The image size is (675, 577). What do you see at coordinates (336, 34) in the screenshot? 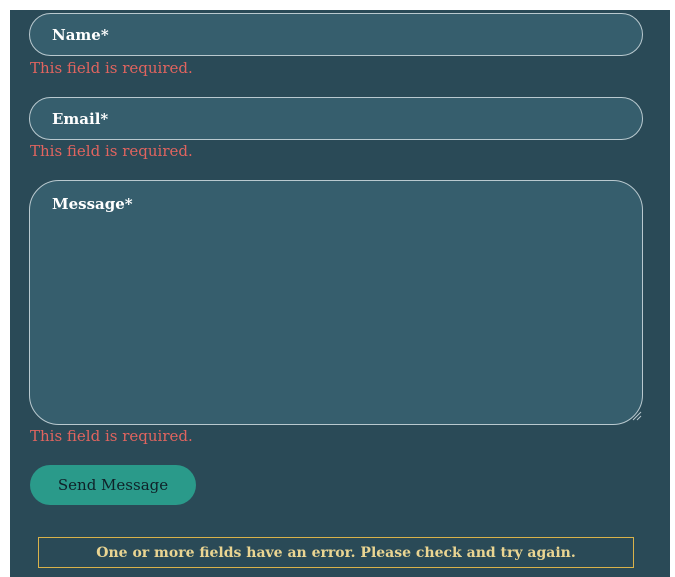
I see `name-field` at bounding box center [336, 34].